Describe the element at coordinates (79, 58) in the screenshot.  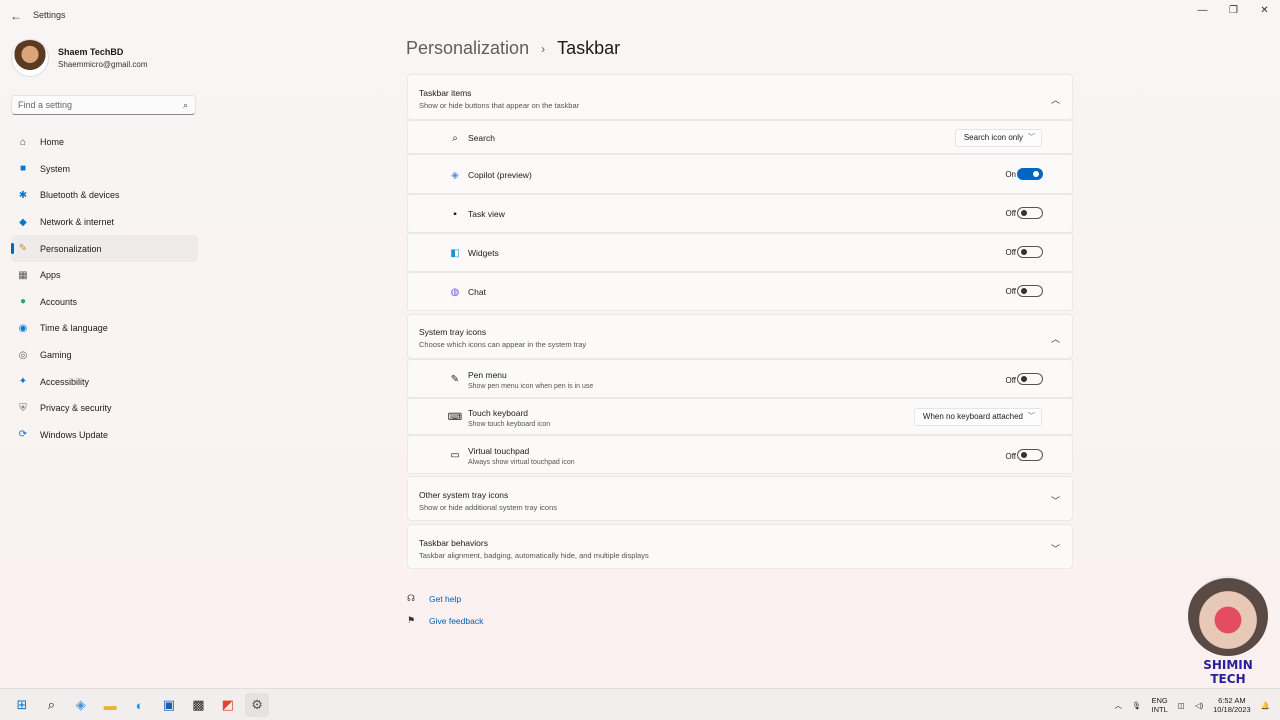
I see `user-profile: Shaem TechBD Shaemmicro@gmail.com` at that location.